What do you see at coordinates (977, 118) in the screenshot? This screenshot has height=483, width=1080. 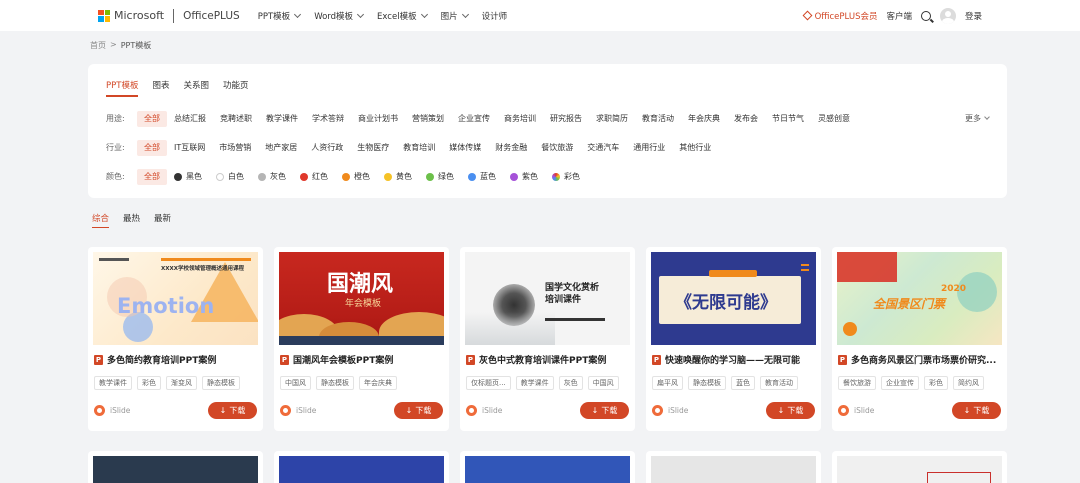 I see `more-button: 更多` at bounding box center [977, 118].